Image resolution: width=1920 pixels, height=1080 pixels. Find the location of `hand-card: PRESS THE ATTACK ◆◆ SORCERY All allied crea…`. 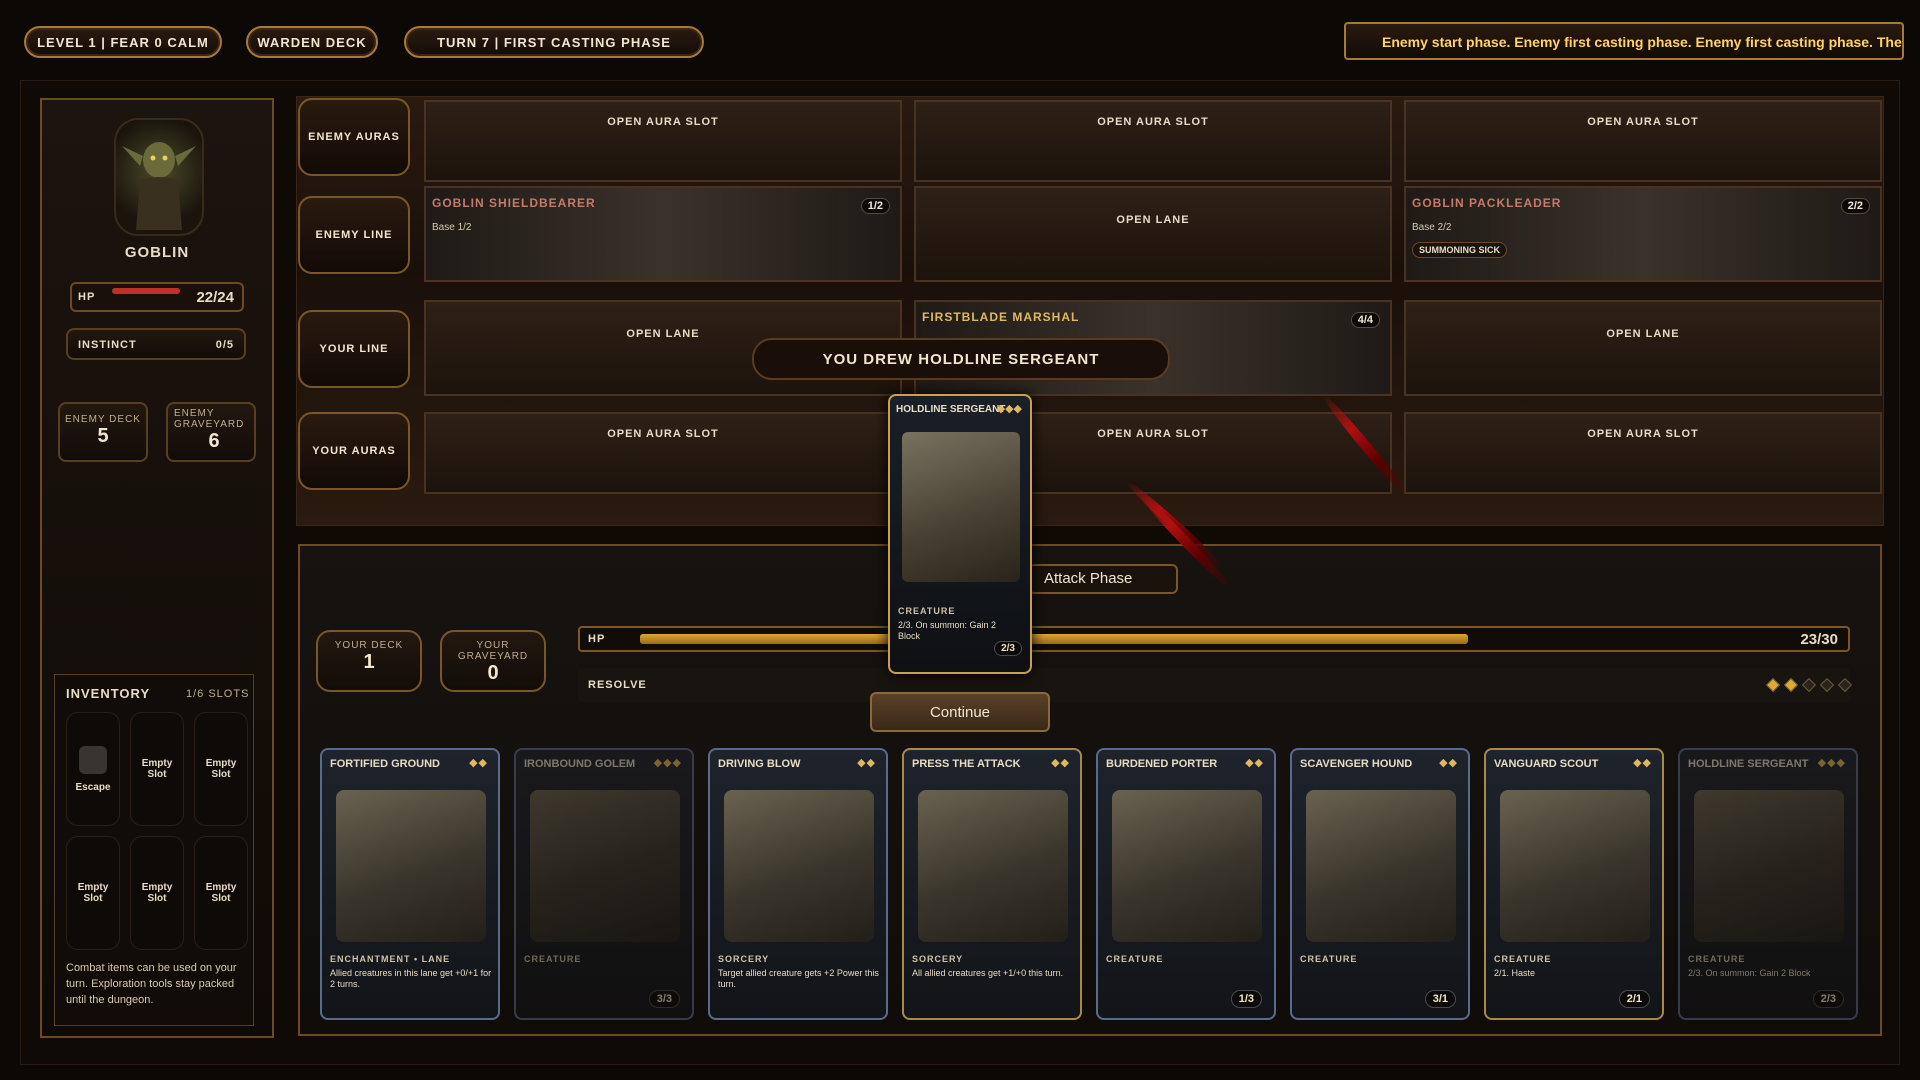

hand-card: PRESS THE ATTACK ◆◆ SORCERY All allied crea… is located at coordinates (992, 884).